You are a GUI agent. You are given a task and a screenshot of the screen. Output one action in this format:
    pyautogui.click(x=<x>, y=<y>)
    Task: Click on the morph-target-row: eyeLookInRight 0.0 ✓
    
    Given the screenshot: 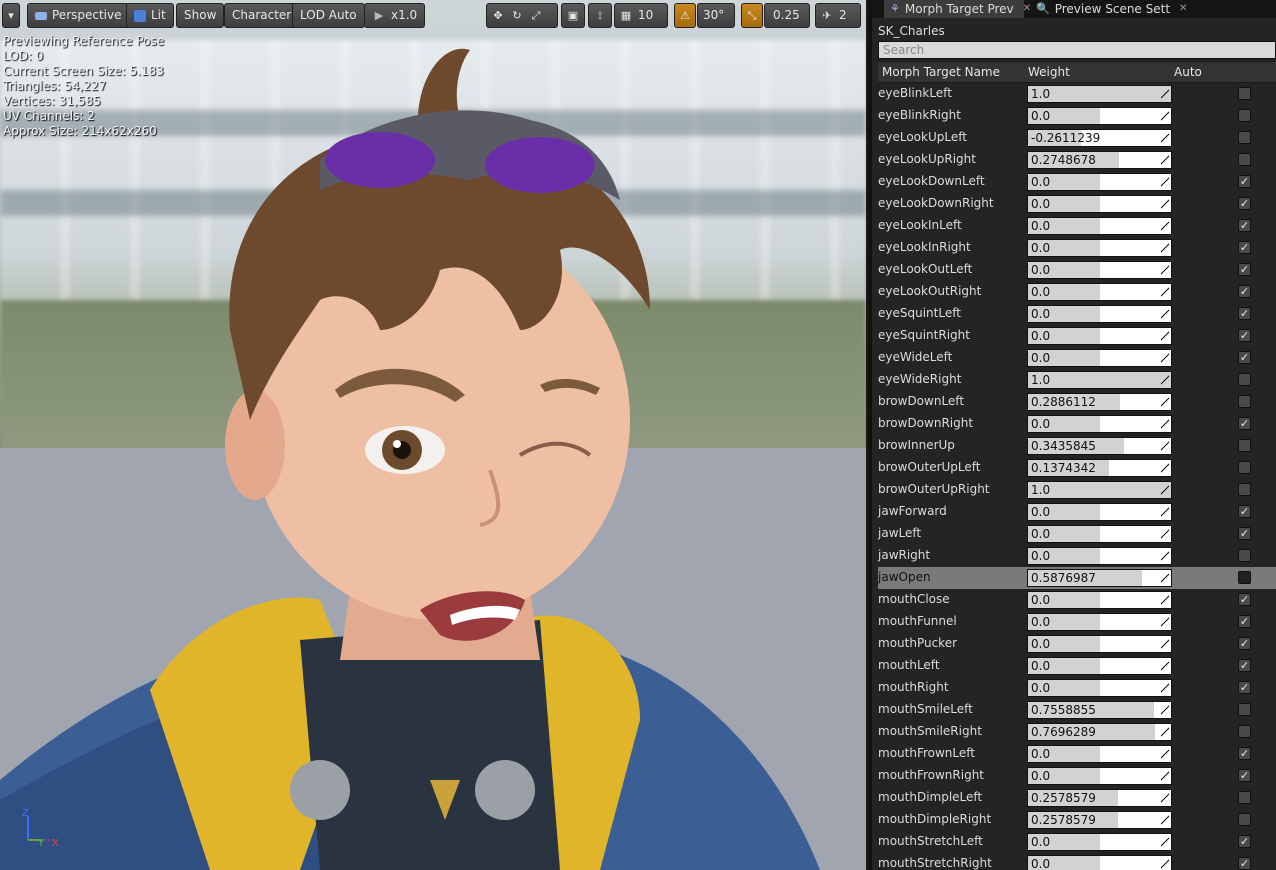 What is the action you would take?
    pyautogui.click(x=1077, y=248)
    